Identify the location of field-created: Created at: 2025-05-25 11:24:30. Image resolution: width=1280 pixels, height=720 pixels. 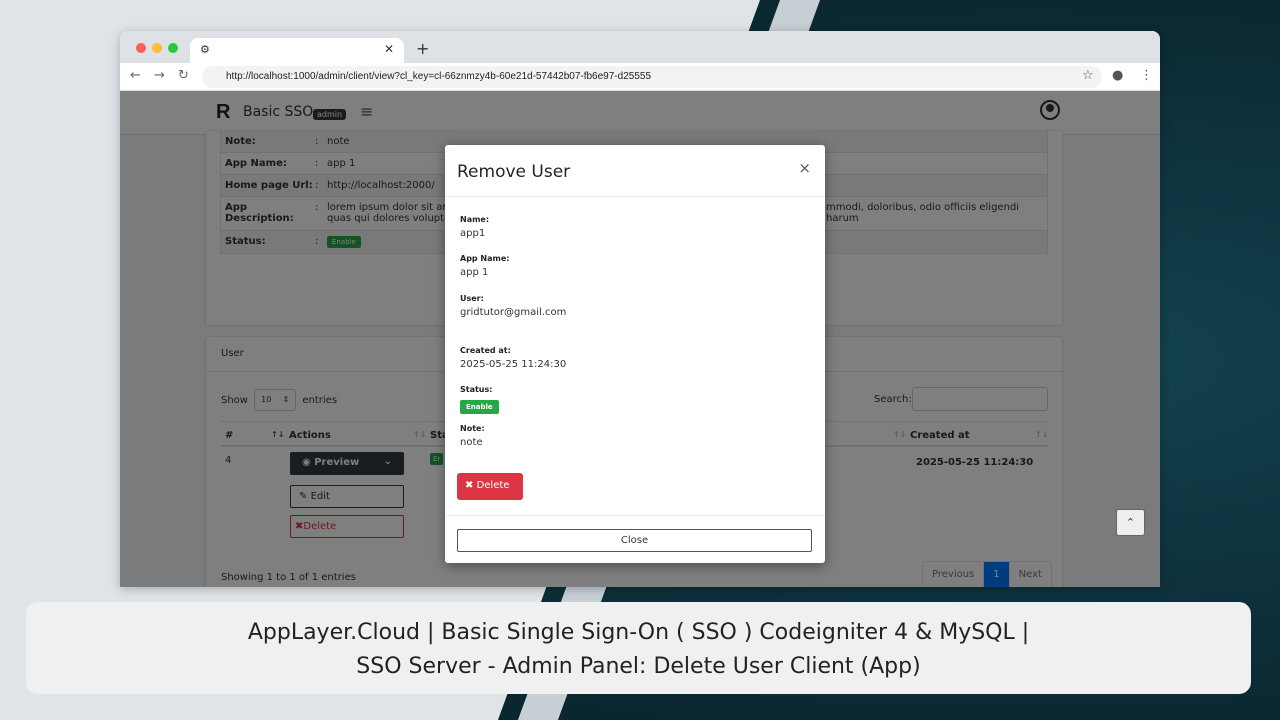
(513, 358).